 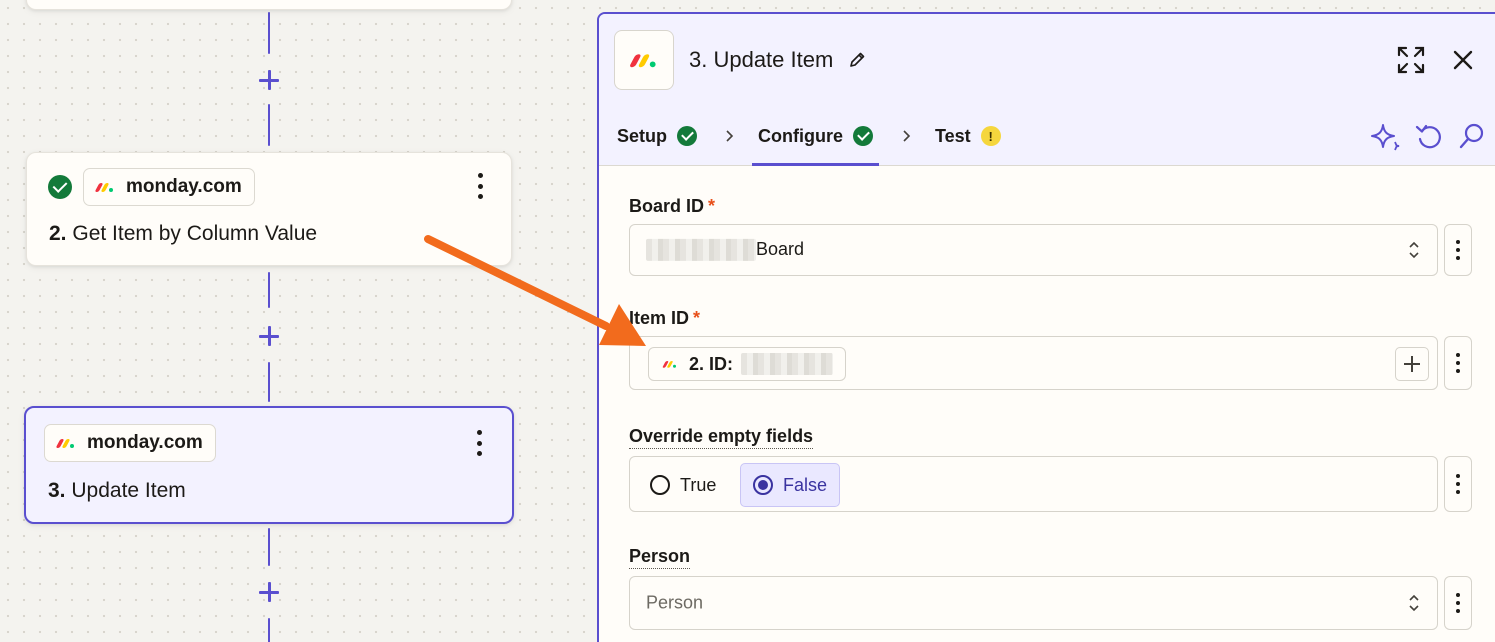 I want to click on tab-test: Test!, so click(x=968, y=136).